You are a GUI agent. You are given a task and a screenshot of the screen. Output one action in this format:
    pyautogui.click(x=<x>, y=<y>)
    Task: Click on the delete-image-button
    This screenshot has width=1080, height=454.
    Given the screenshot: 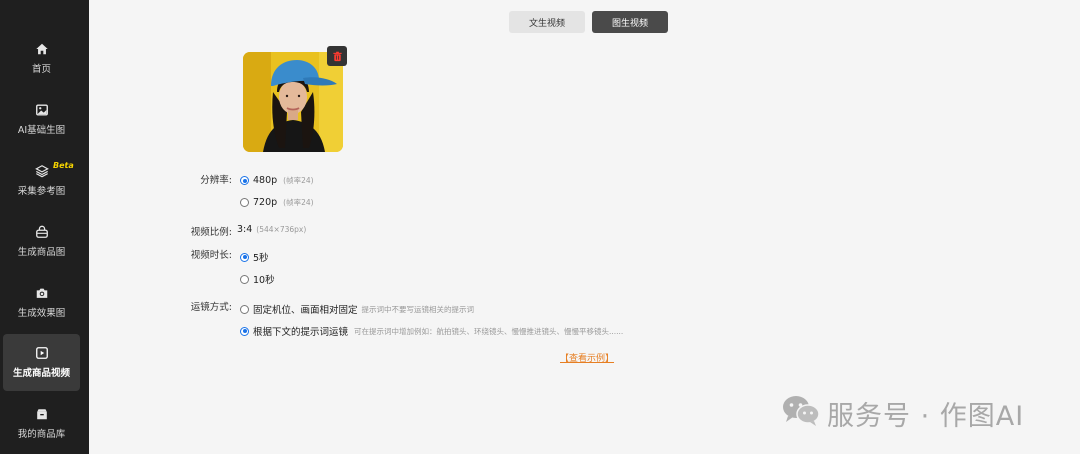 What is the action you would take?
    pyautogui.click(x=337, y=56)
    